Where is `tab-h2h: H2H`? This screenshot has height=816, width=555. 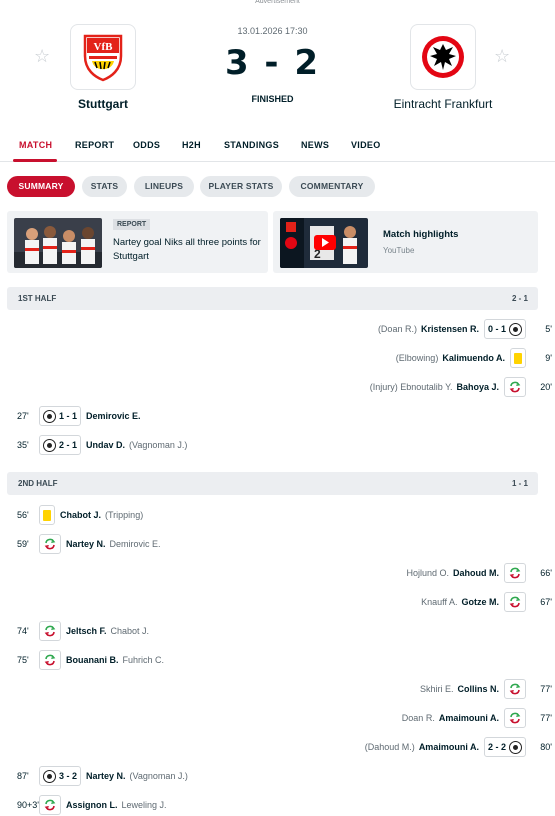
tab-h2h: H2H is located at coordinates (191, 145).